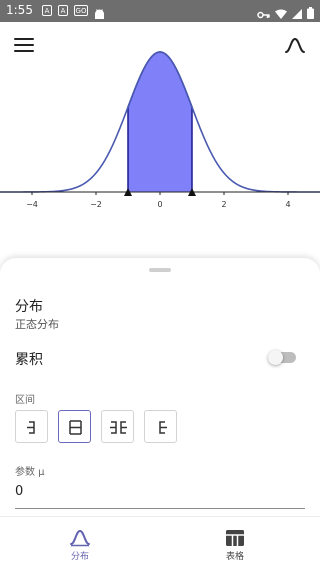 The width and height of the screenshot is (320, 569). What do you see at coordinates (234, 557) in the screenshot?
I see `nav-label-table: 表格` at bounding box center [234, 557].